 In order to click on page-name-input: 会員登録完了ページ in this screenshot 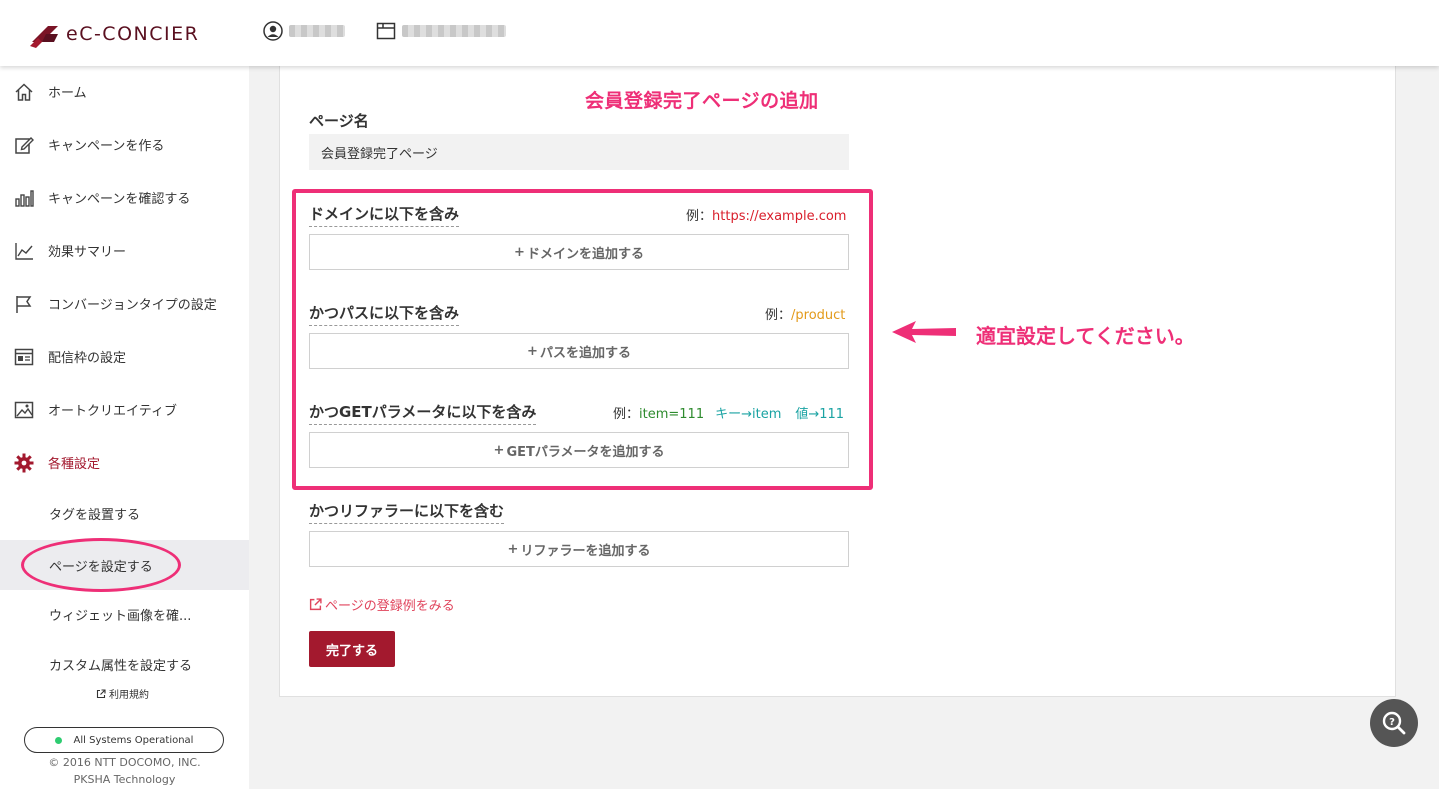, I will do `click(579, 152)`.